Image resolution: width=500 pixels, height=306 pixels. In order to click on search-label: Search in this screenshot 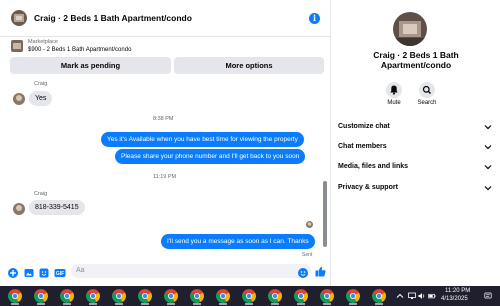, I will do `click(427, 103)`.